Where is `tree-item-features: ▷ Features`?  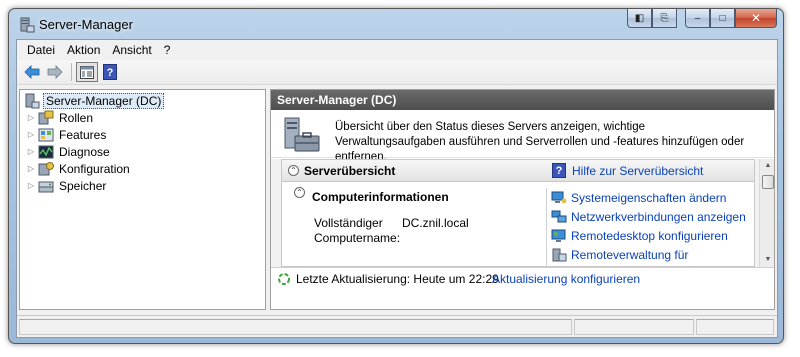 tree-item-features: ▷ Features is located at coordinates (67, 134).